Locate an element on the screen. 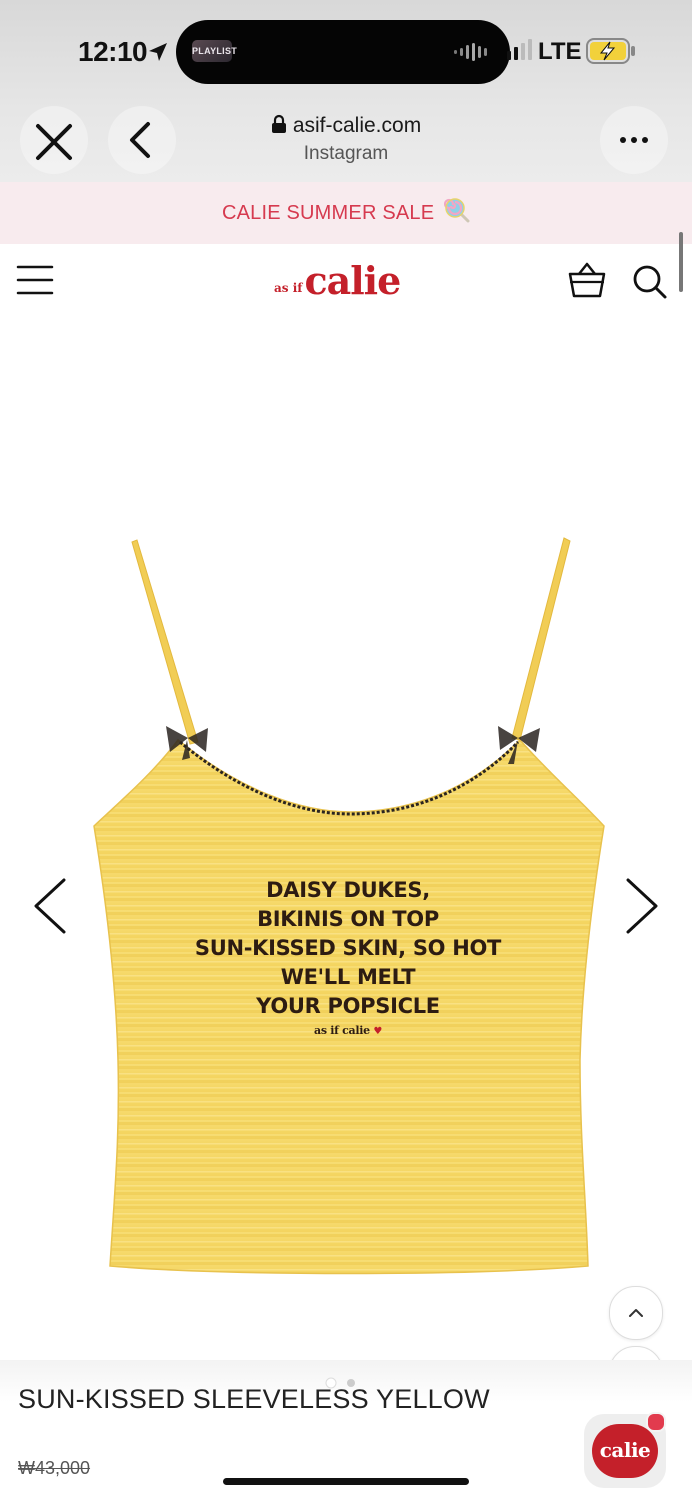 The image size is (692, 1500). address-bar: asif-calie.com is located at coordinates (346, 126).